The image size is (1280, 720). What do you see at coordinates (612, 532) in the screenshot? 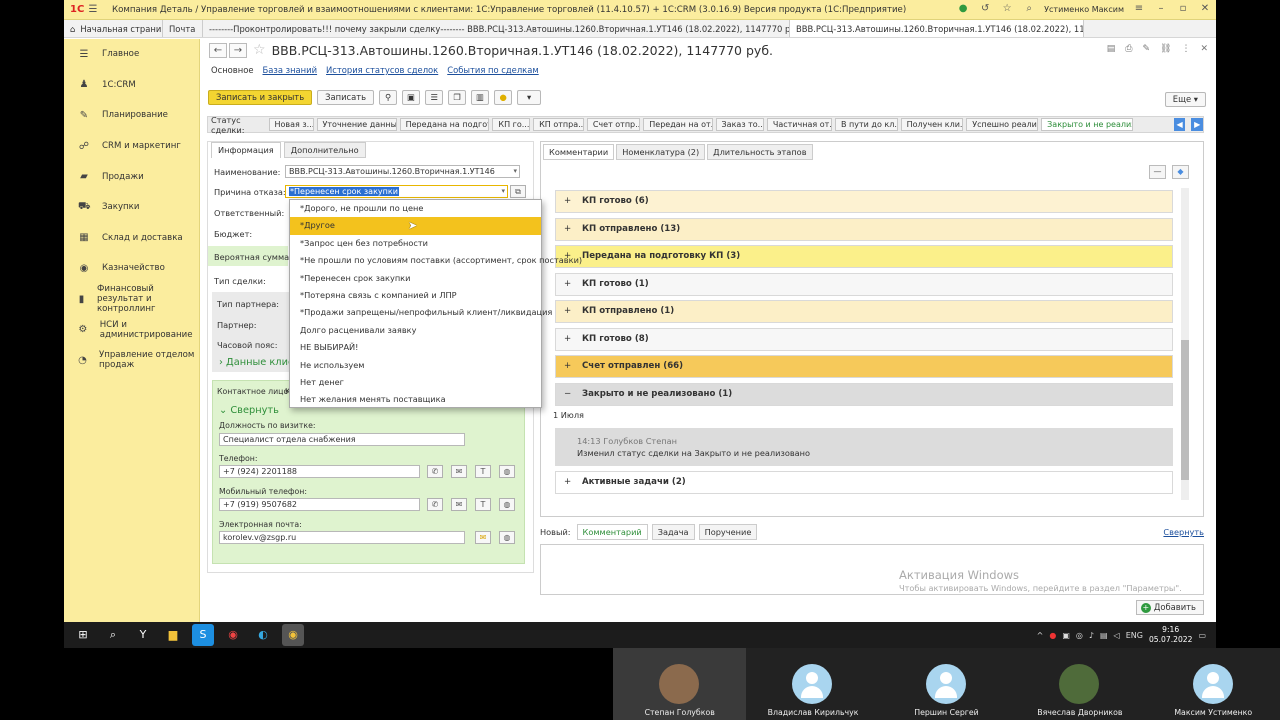
I see `tab-new-comment: Комментарий` at bounding box center [612, 532].